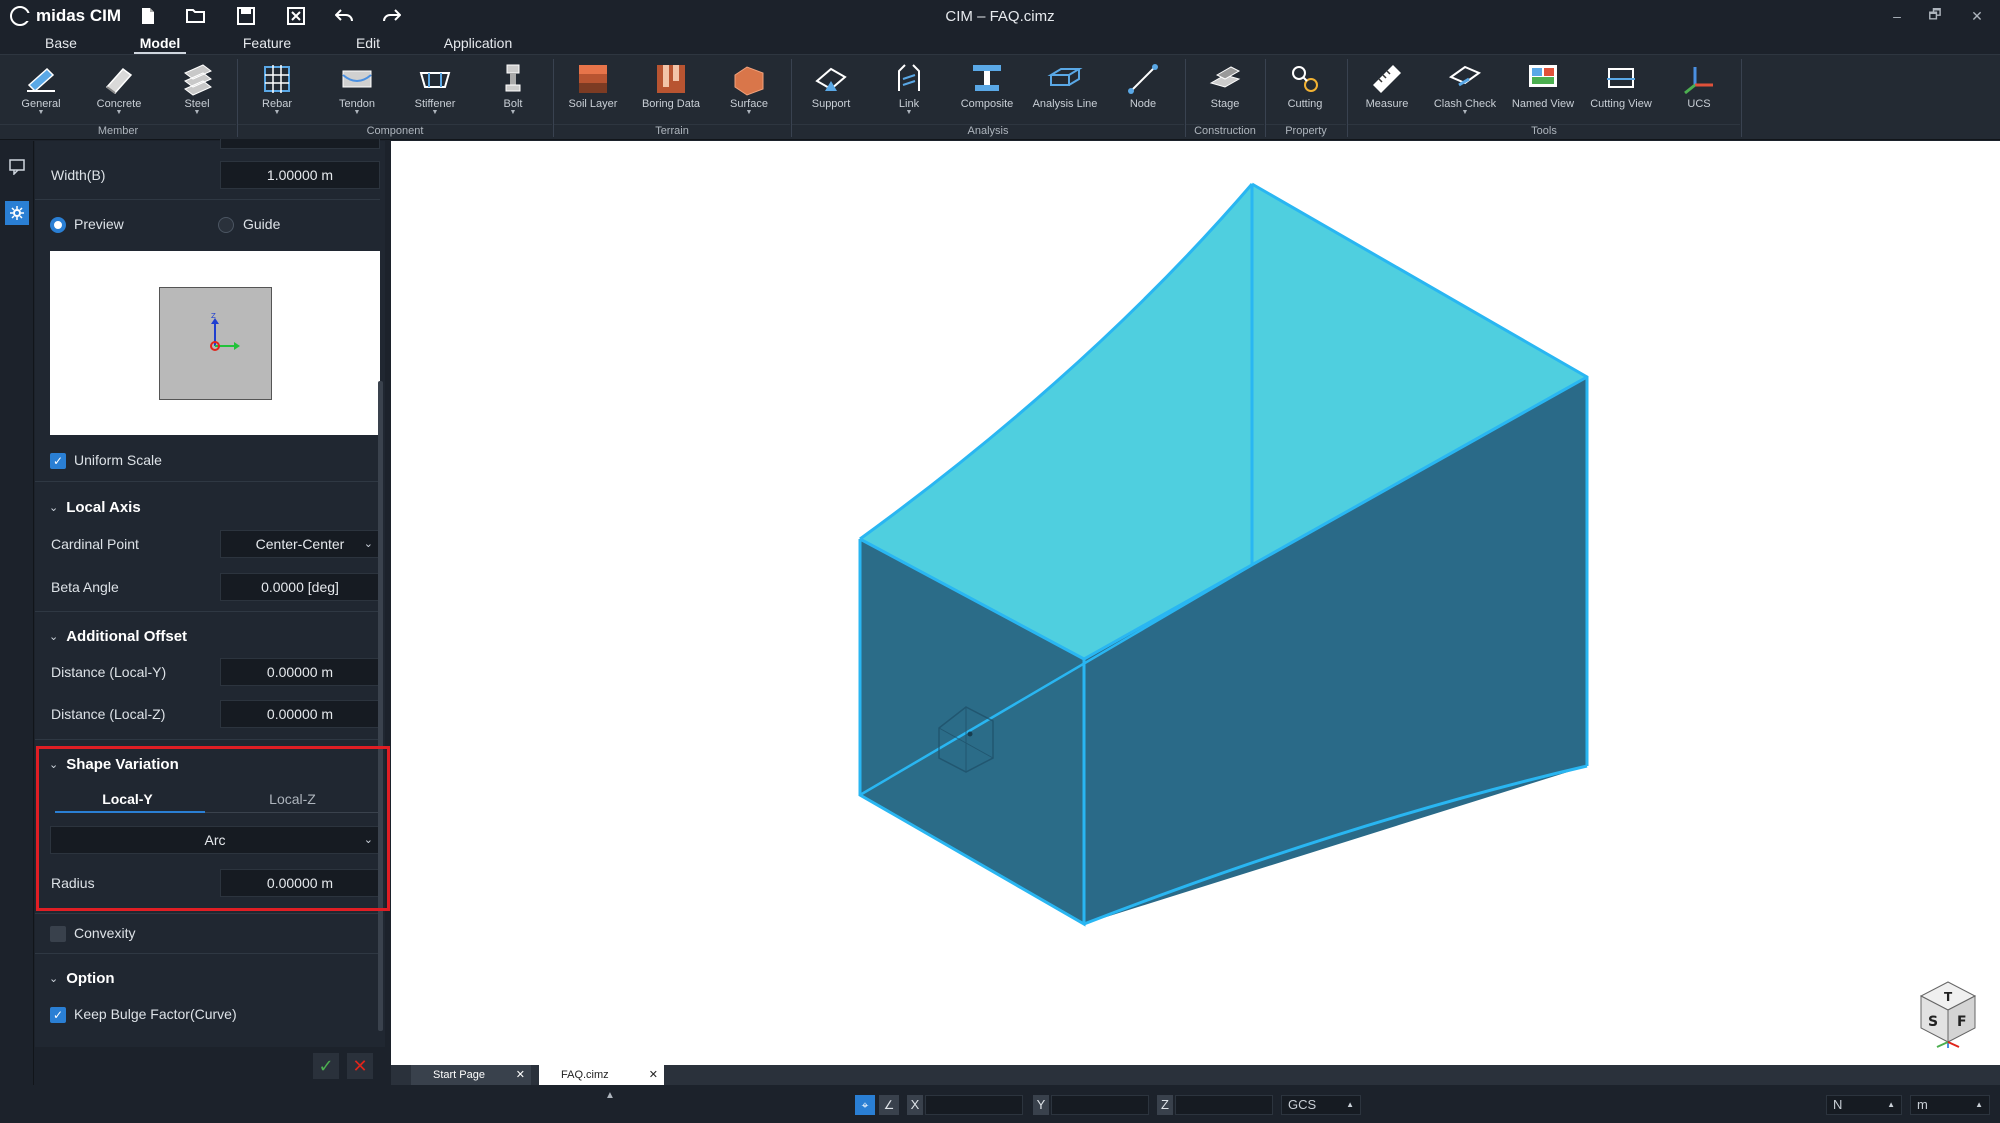 Image resolution: width=2000 pixels, height=1123 pixels. What do you see at coordinates (1543, 104) in the screenshot?
I see `named-view-label: Named View` at bounding box center [1543, 104].